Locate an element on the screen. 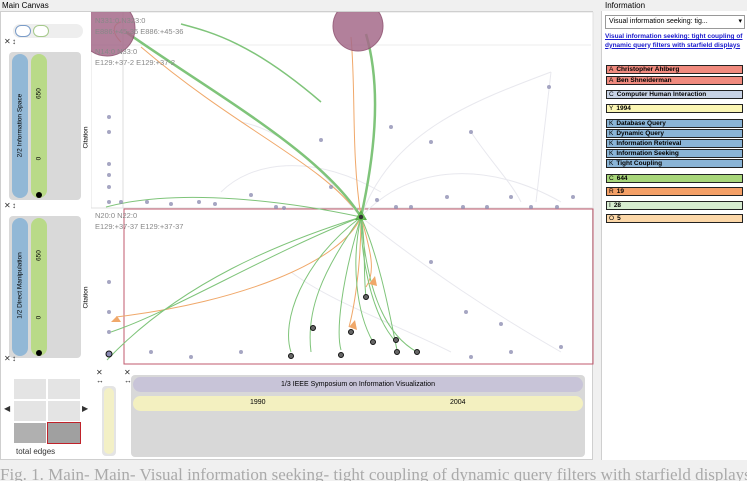 The width and height of the screenshot is (747, 481). info-item: K Information Retrieval is located at coordinates (674, 143).